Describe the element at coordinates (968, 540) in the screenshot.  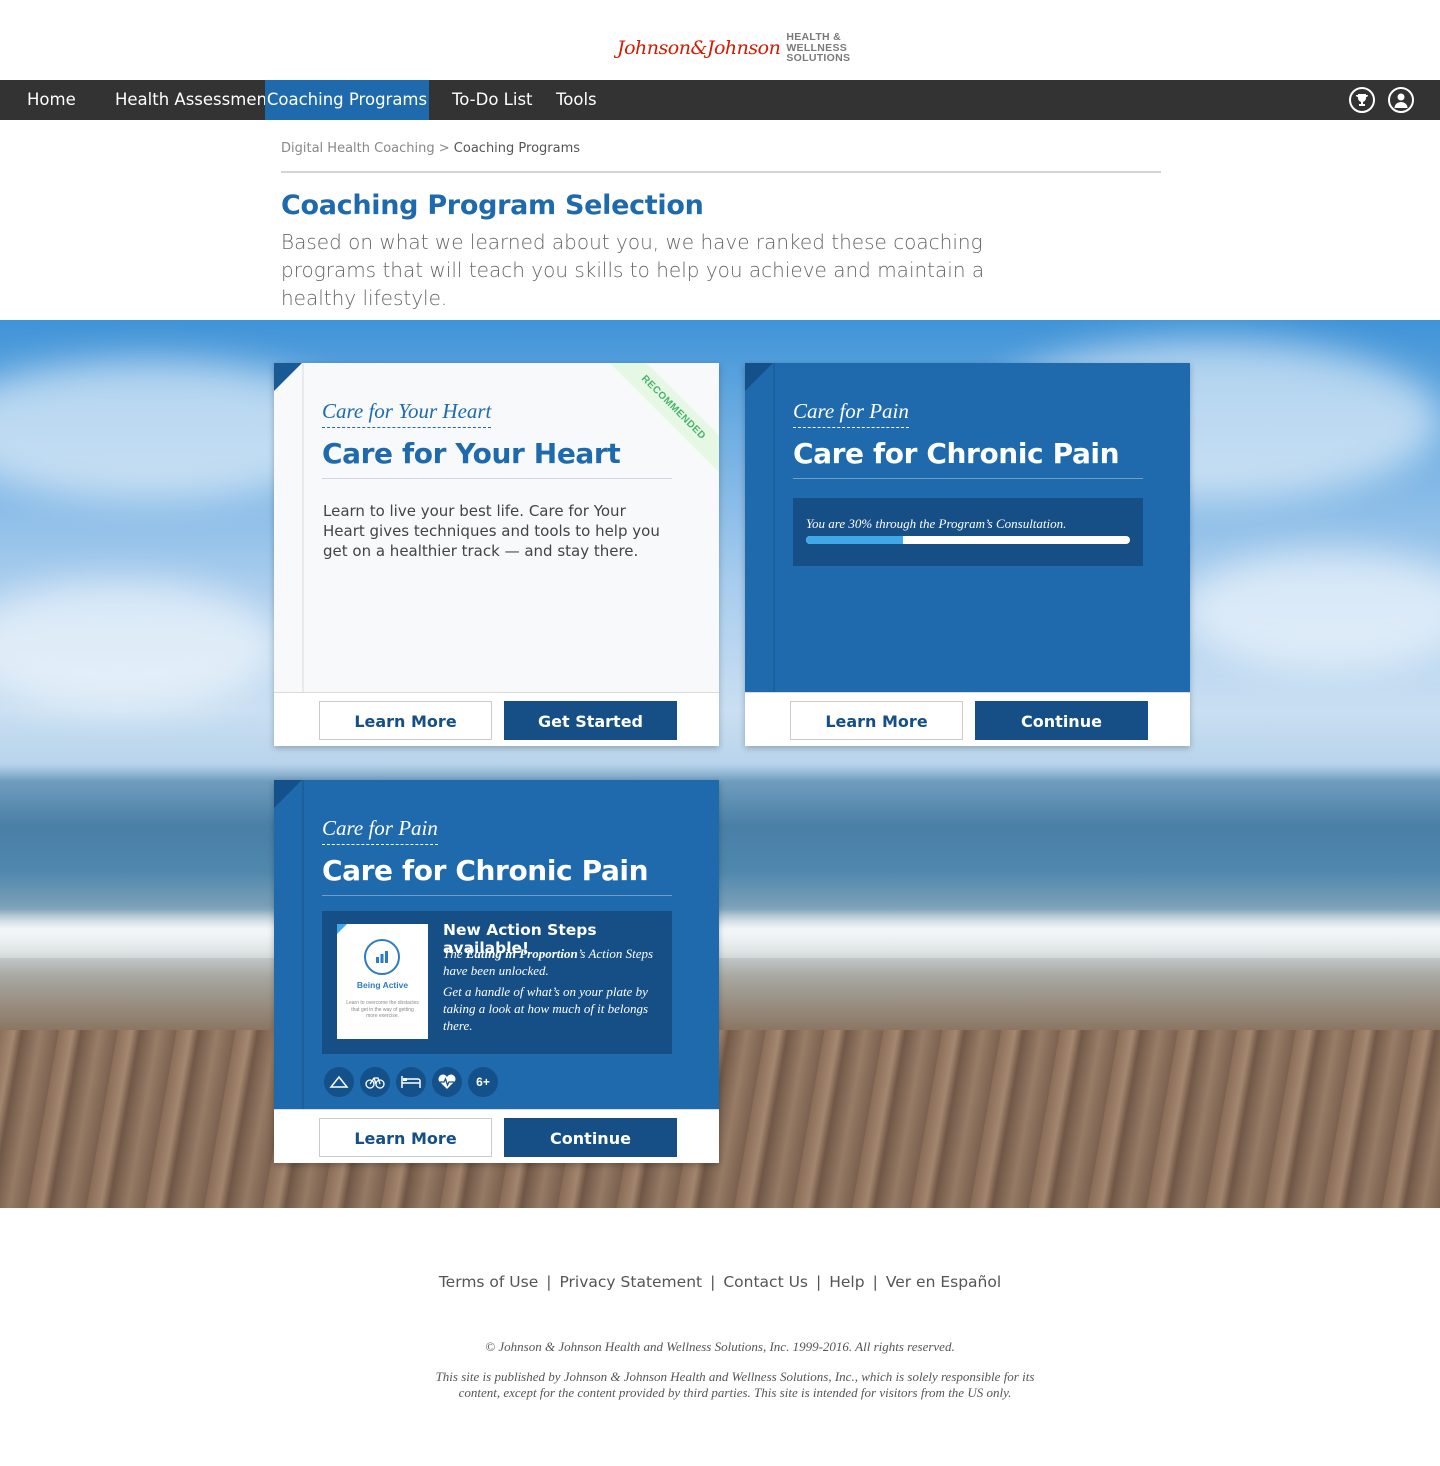
I see `progress-bar` at that location.